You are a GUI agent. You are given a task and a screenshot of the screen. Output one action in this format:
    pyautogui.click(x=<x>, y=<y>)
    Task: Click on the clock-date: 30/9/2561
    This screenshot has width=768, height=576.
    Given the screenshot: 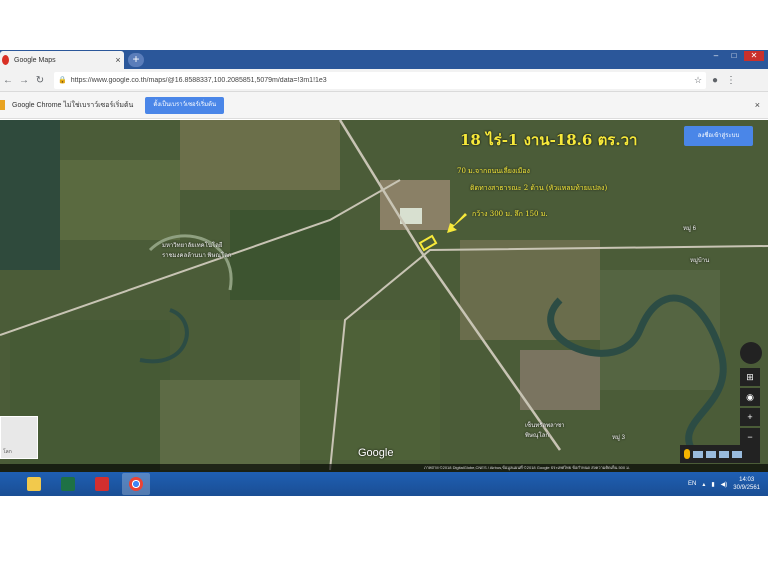 What is the action you would take?
    pyautogui.click(x=746, y=488)
    